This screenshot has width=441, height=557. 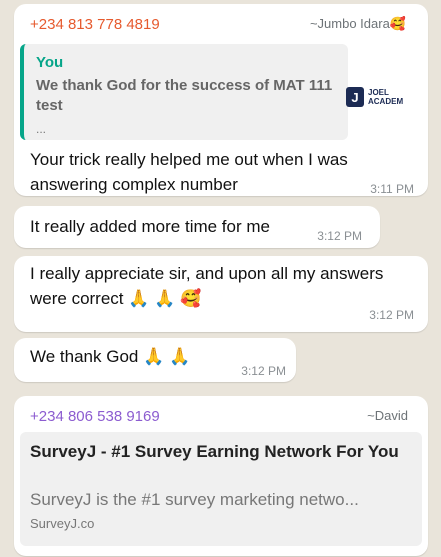 I want to click on push-name-text: ~Jumbo Idara, so click(x=349, y=23).